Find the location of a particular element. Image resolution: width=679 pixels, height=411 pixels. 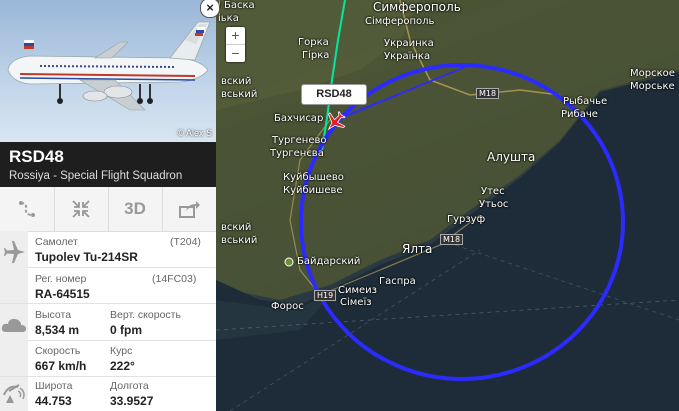

aircraft-section-icon-bg is located at coordinates (14, 267).